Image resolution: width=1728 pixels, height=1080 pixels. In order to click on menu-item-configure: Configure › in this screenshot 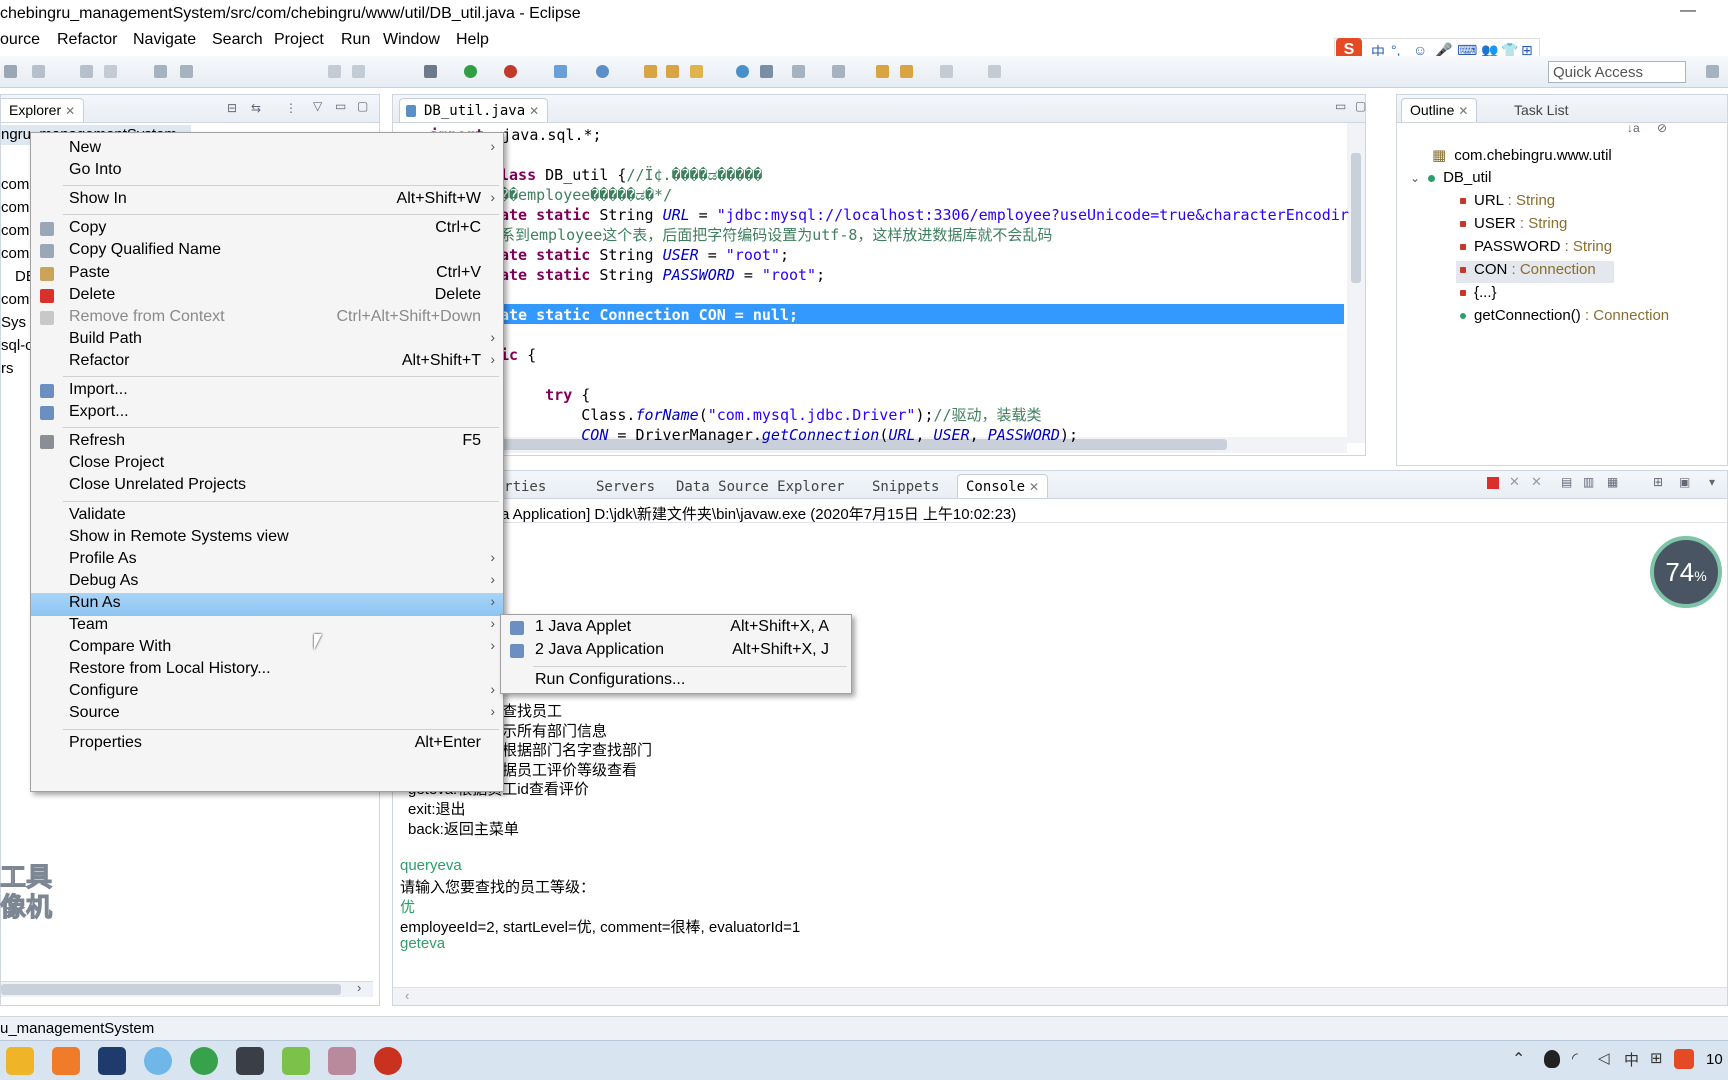, I will do `click(267, 692)`.